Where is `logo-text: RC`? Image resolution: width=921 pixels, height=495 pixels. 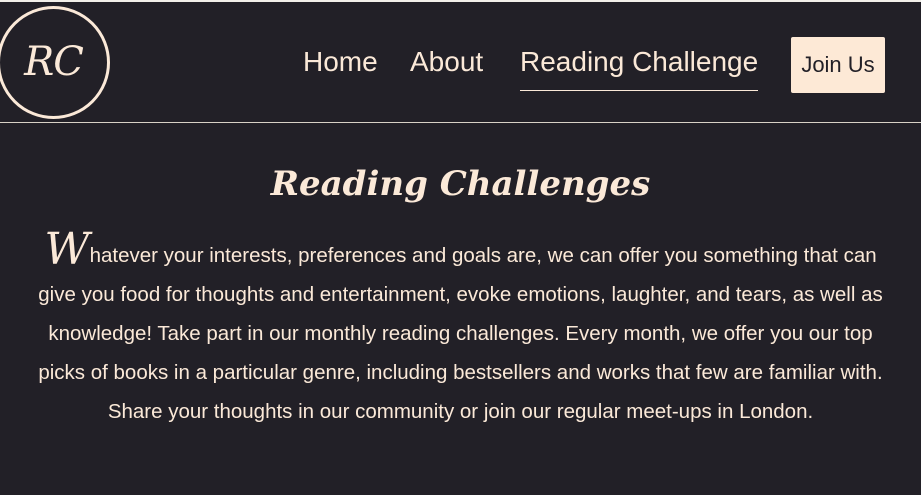
logo-text: RC is located at coordinates (54, 62).